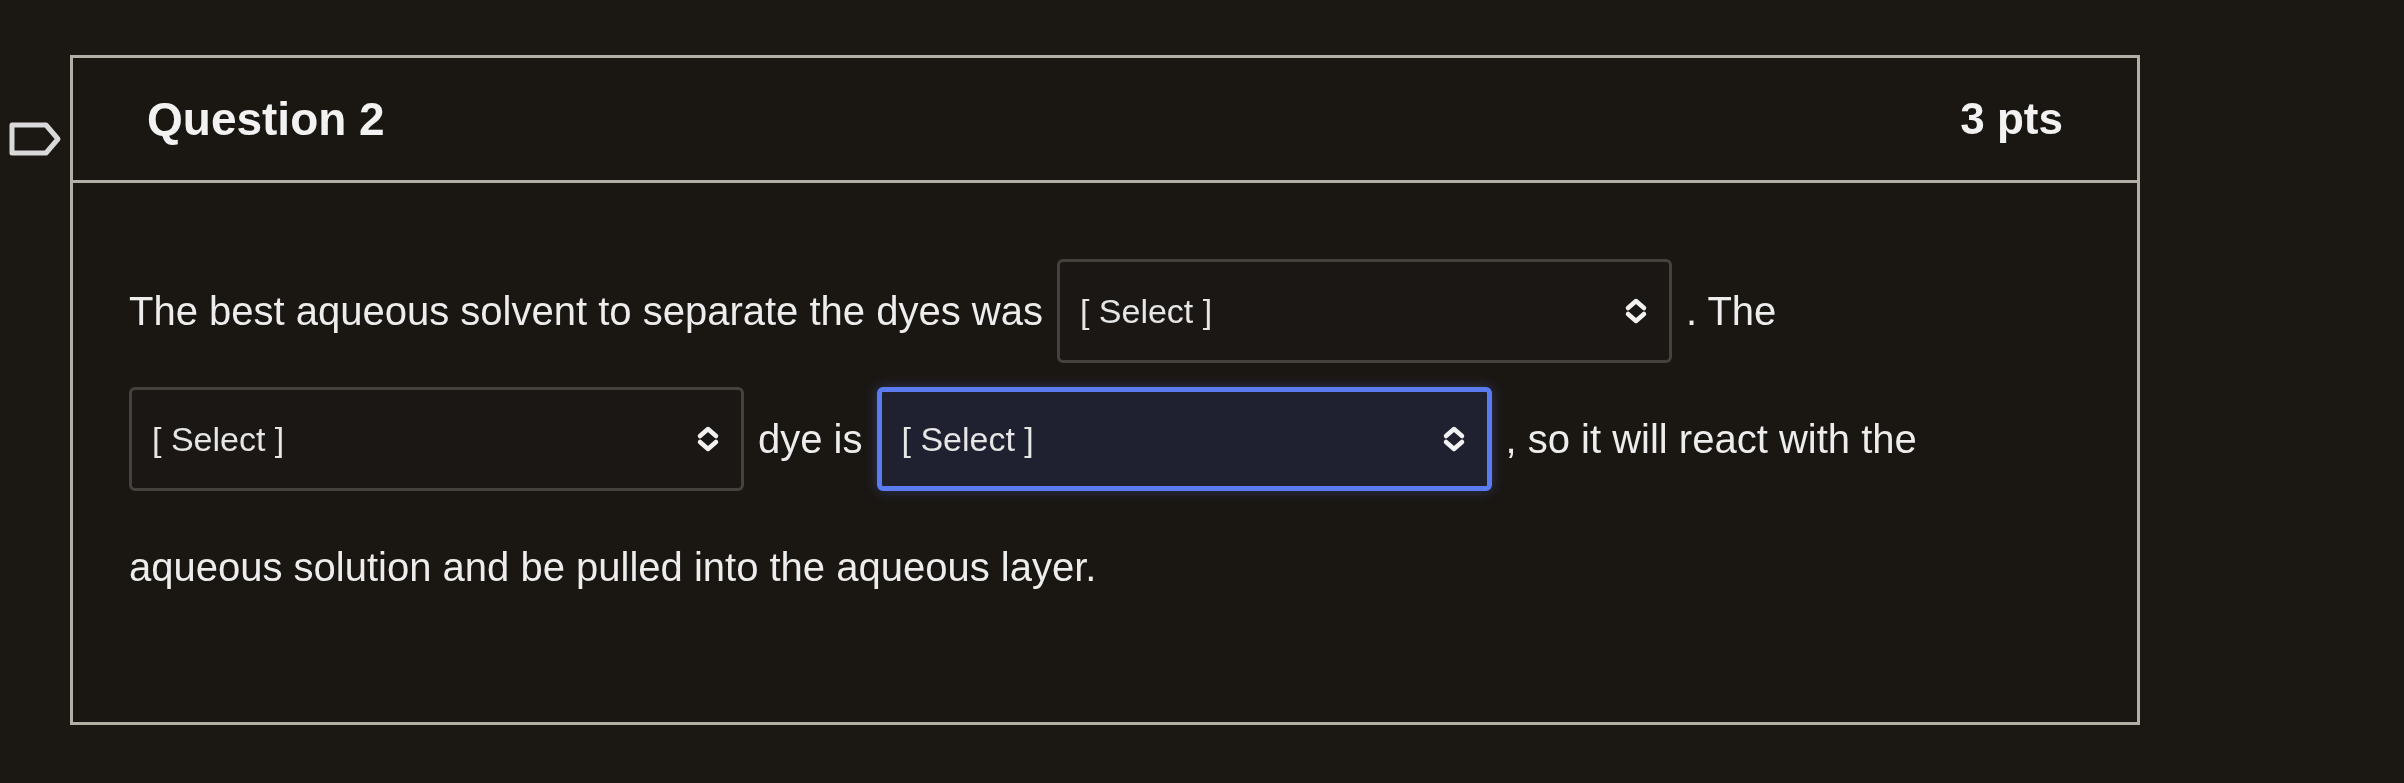 This screenshot has height=783, width=2404. Describe the element at coordinates (1711, 439) in the screenshot. I see `question-text: , so it will react with the` at that location.